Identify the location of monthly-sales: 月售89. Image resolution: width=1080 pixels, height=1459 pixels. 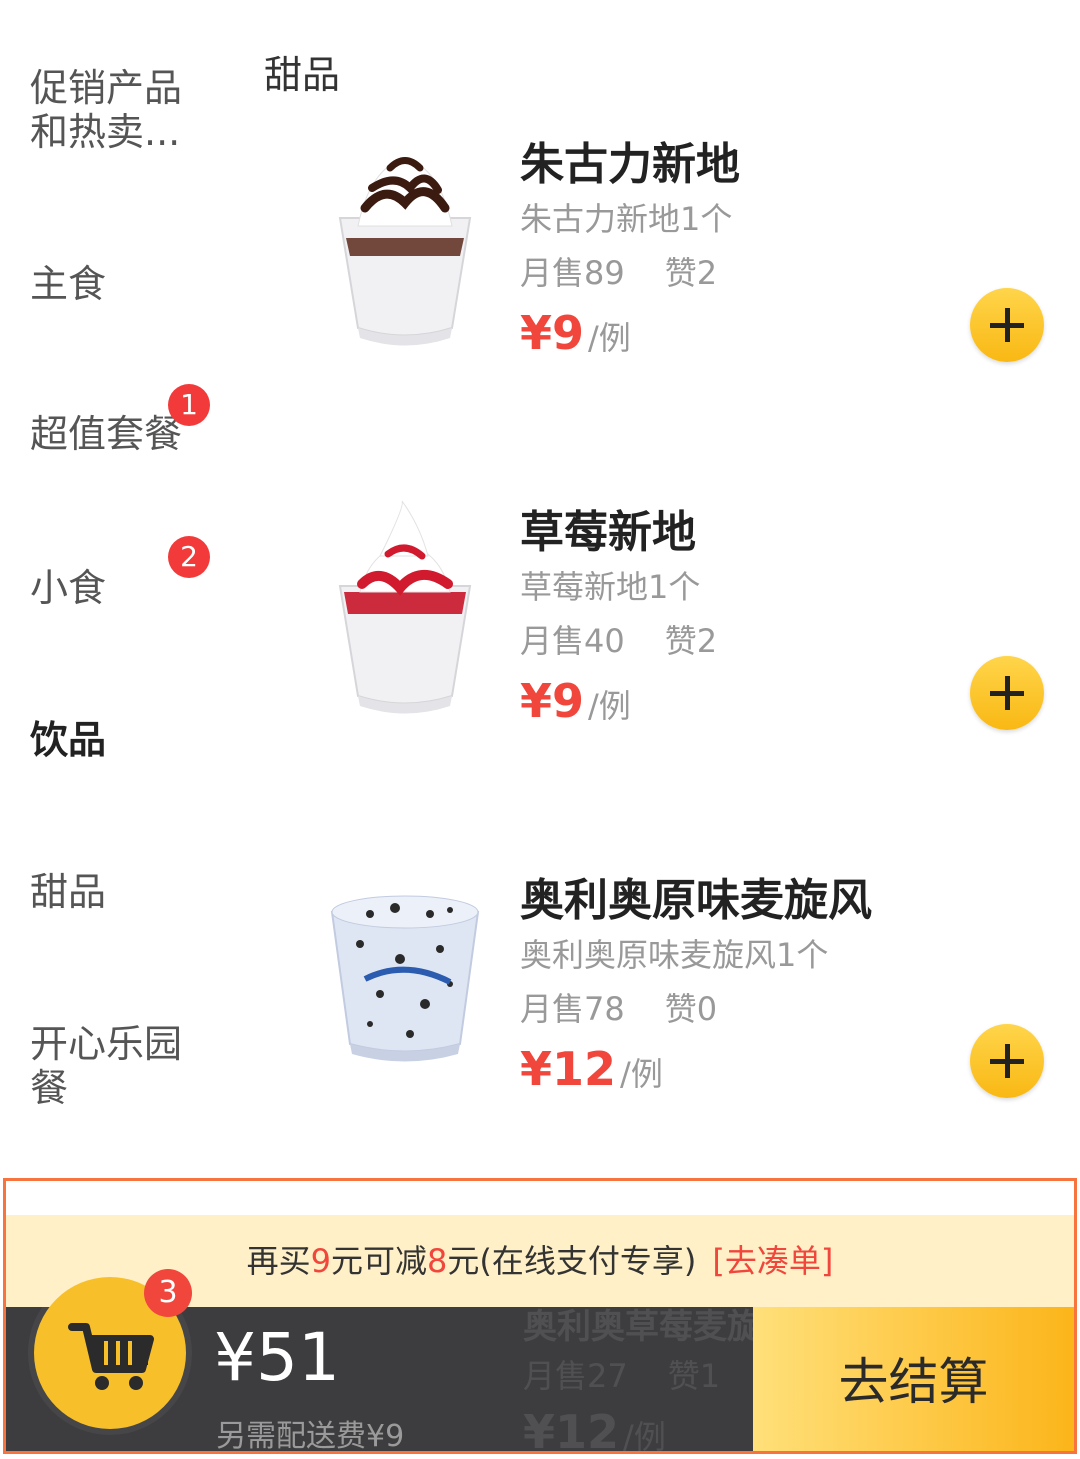
(572, 273).